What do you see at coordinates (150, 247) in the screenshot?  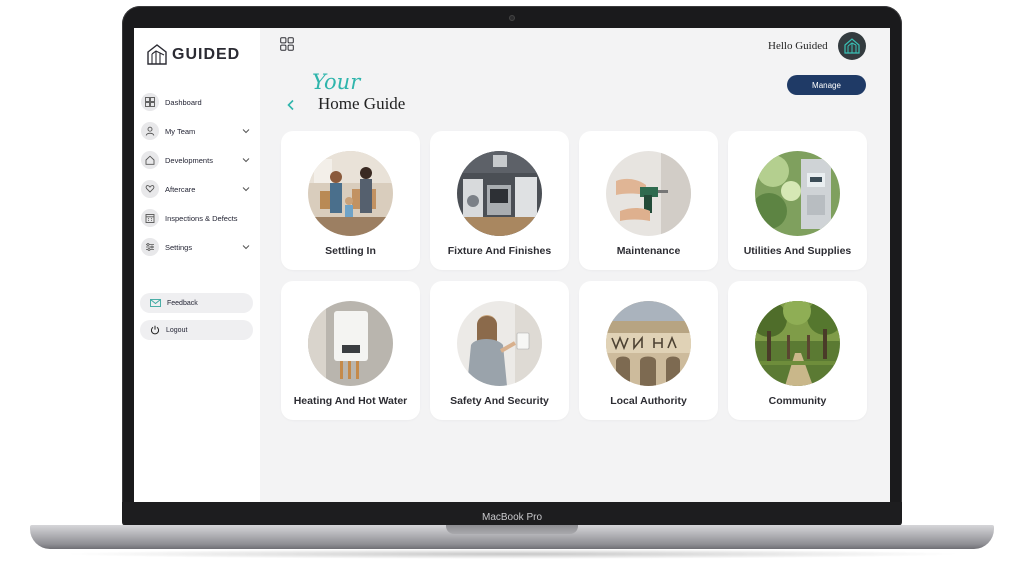 I see `sliders-icon` at bounding box center [150, 247].